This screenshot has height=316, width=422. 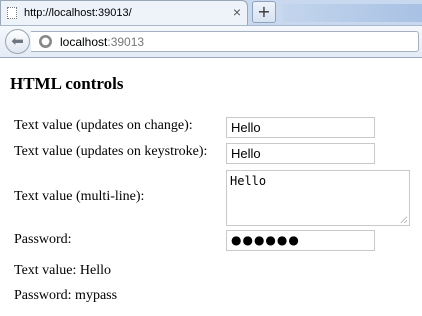 I want to click on new-tab-button: +, so click(x=264, y=12).